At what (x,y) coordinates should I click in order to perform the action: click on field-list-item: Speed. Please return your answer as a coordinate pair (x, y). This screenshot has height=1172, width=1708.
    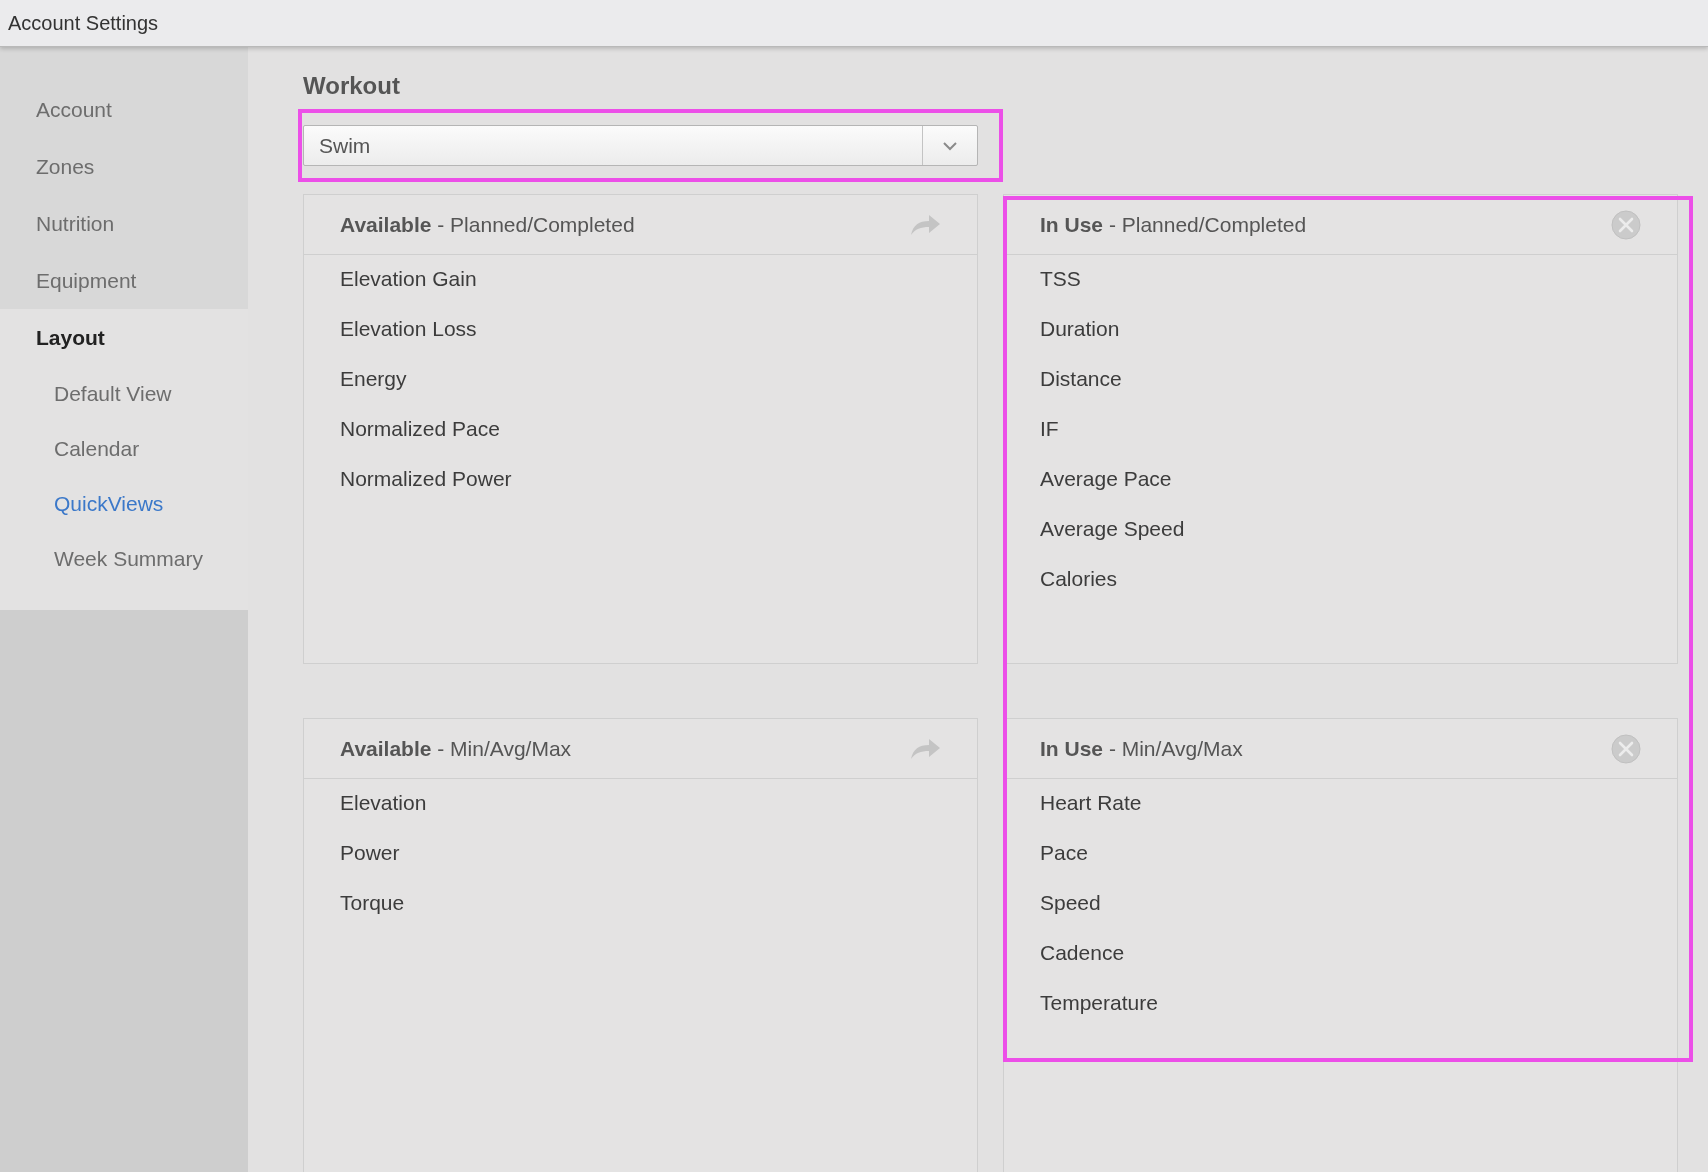
    Looking at the image, I should click on (1052, 915).